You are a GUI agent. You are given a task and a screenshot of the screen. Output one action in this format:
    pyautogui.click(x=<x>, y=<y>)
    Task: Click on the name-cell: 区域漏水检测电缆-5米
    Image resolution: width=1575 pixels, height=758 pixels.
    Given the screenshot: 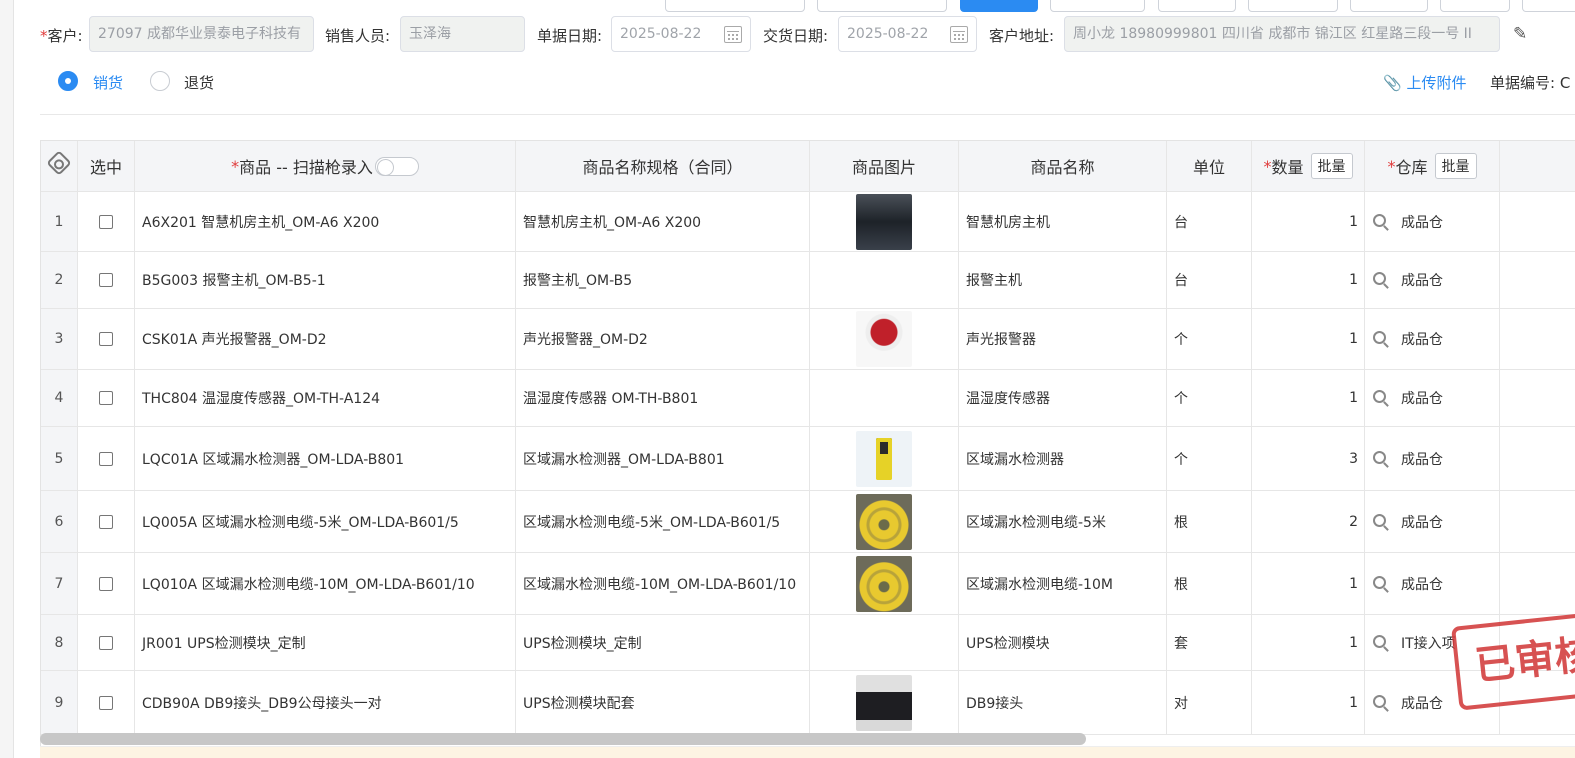 What is the action you would take?
    pyautogui.click(x=1063, y=521)
    